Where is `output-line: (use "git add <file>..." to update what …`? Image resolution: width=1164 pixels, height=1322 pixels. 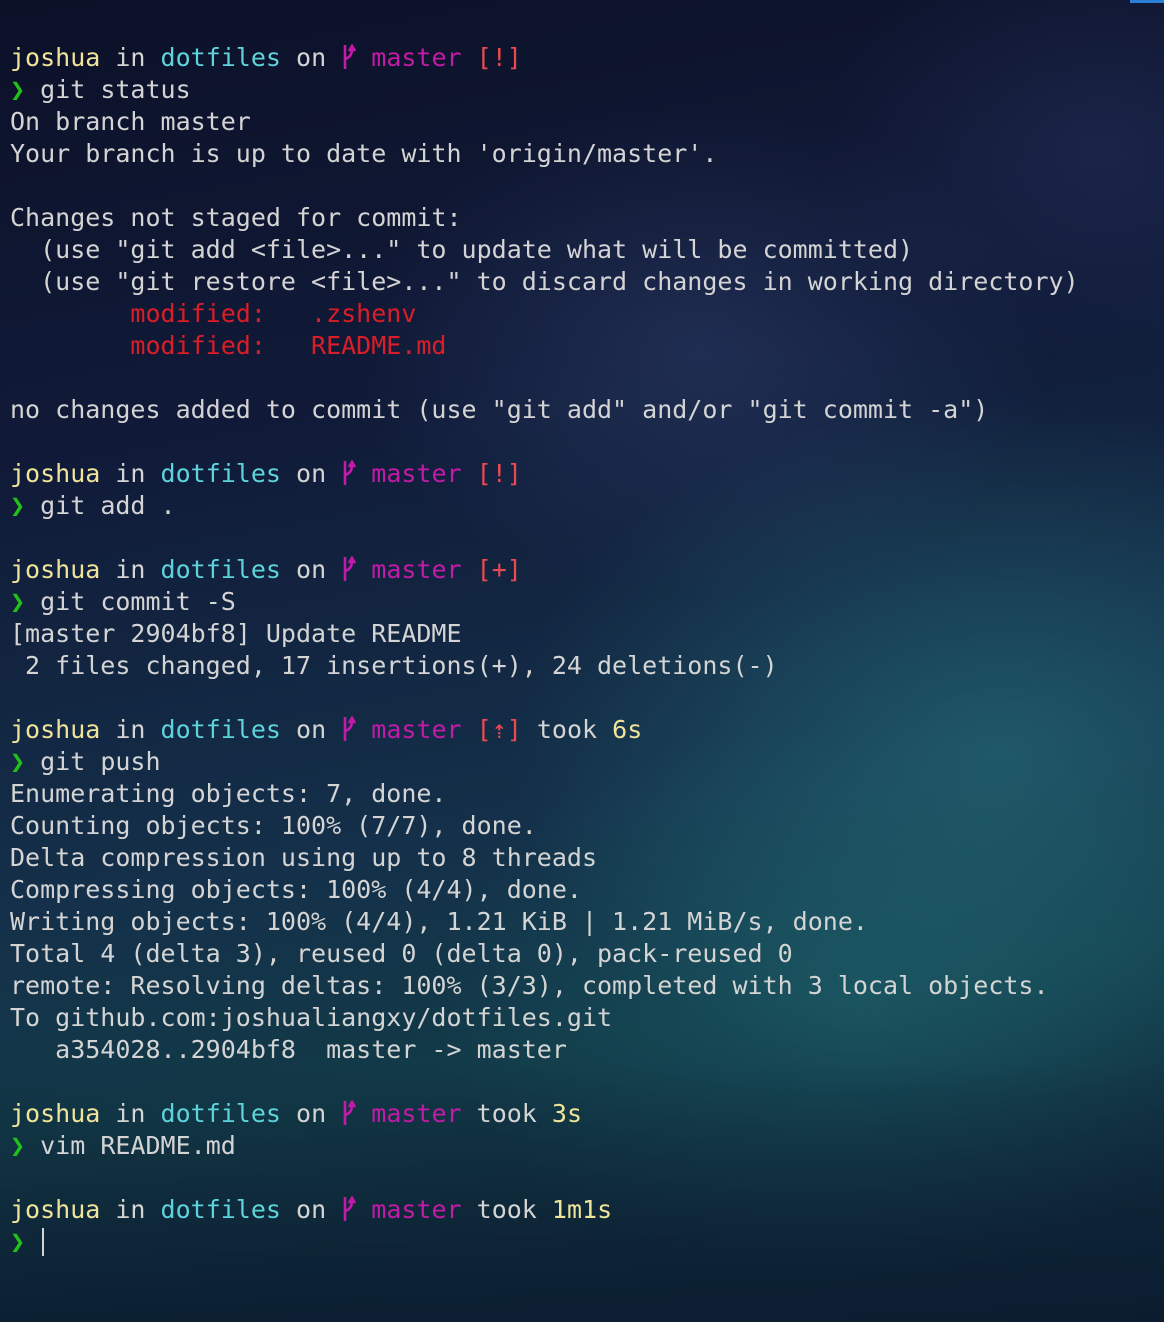 output-line: (use "git add <file>..." to update what … is located at coordinates (462, 249).